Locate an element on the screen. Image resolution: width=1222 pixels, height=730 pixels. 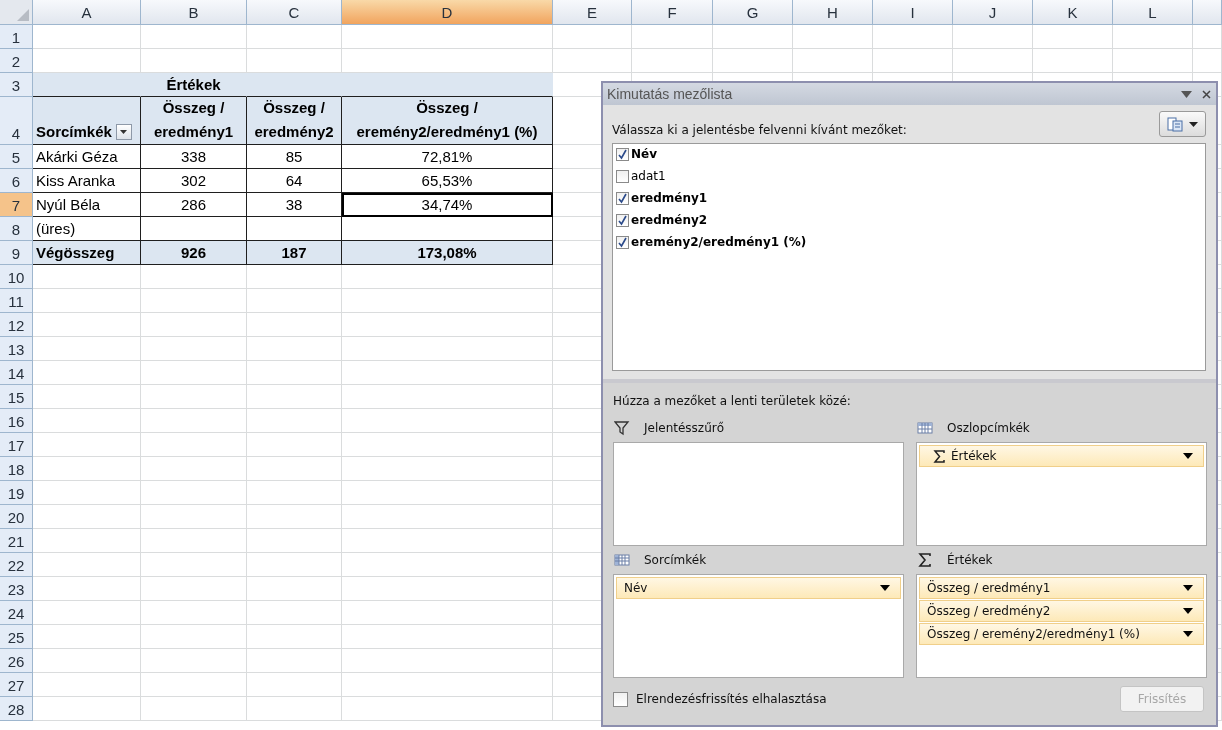
table-cell: Nyúl Béla is located at coordinates (87, 205).